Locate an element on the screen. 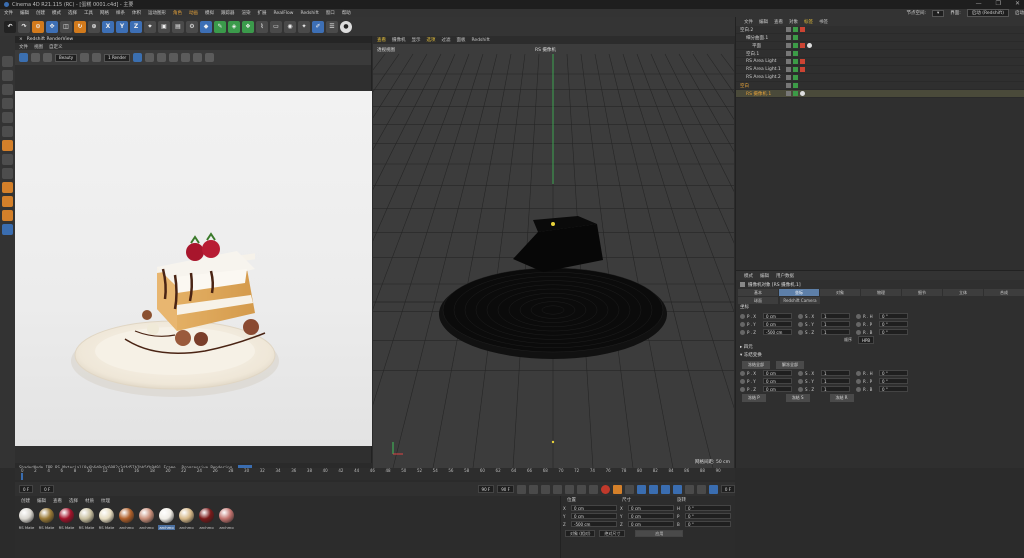  freeze-all-button: 冻结全部 is located at coordinates (756, 364).